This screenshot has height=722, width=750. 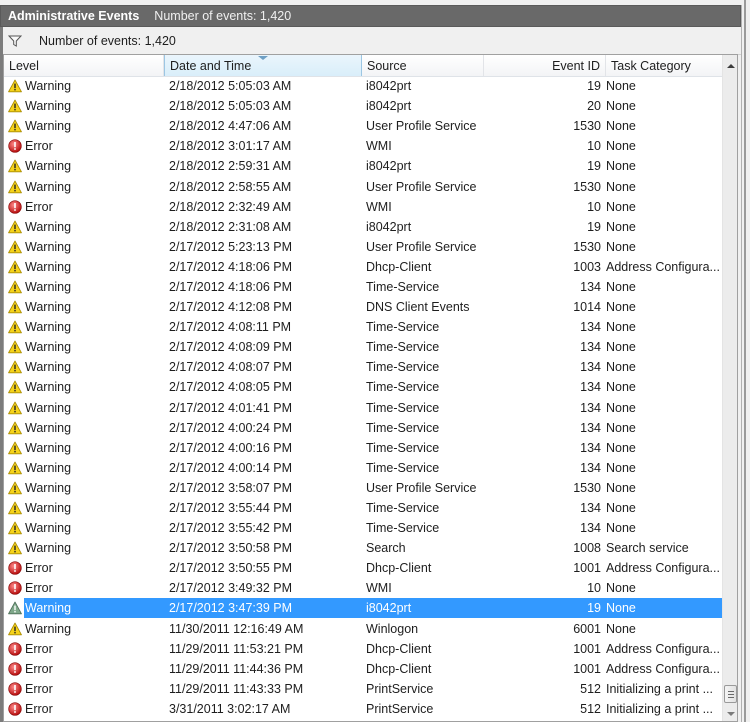 I want to click on column-label: Source, so click(x=387, y=66).